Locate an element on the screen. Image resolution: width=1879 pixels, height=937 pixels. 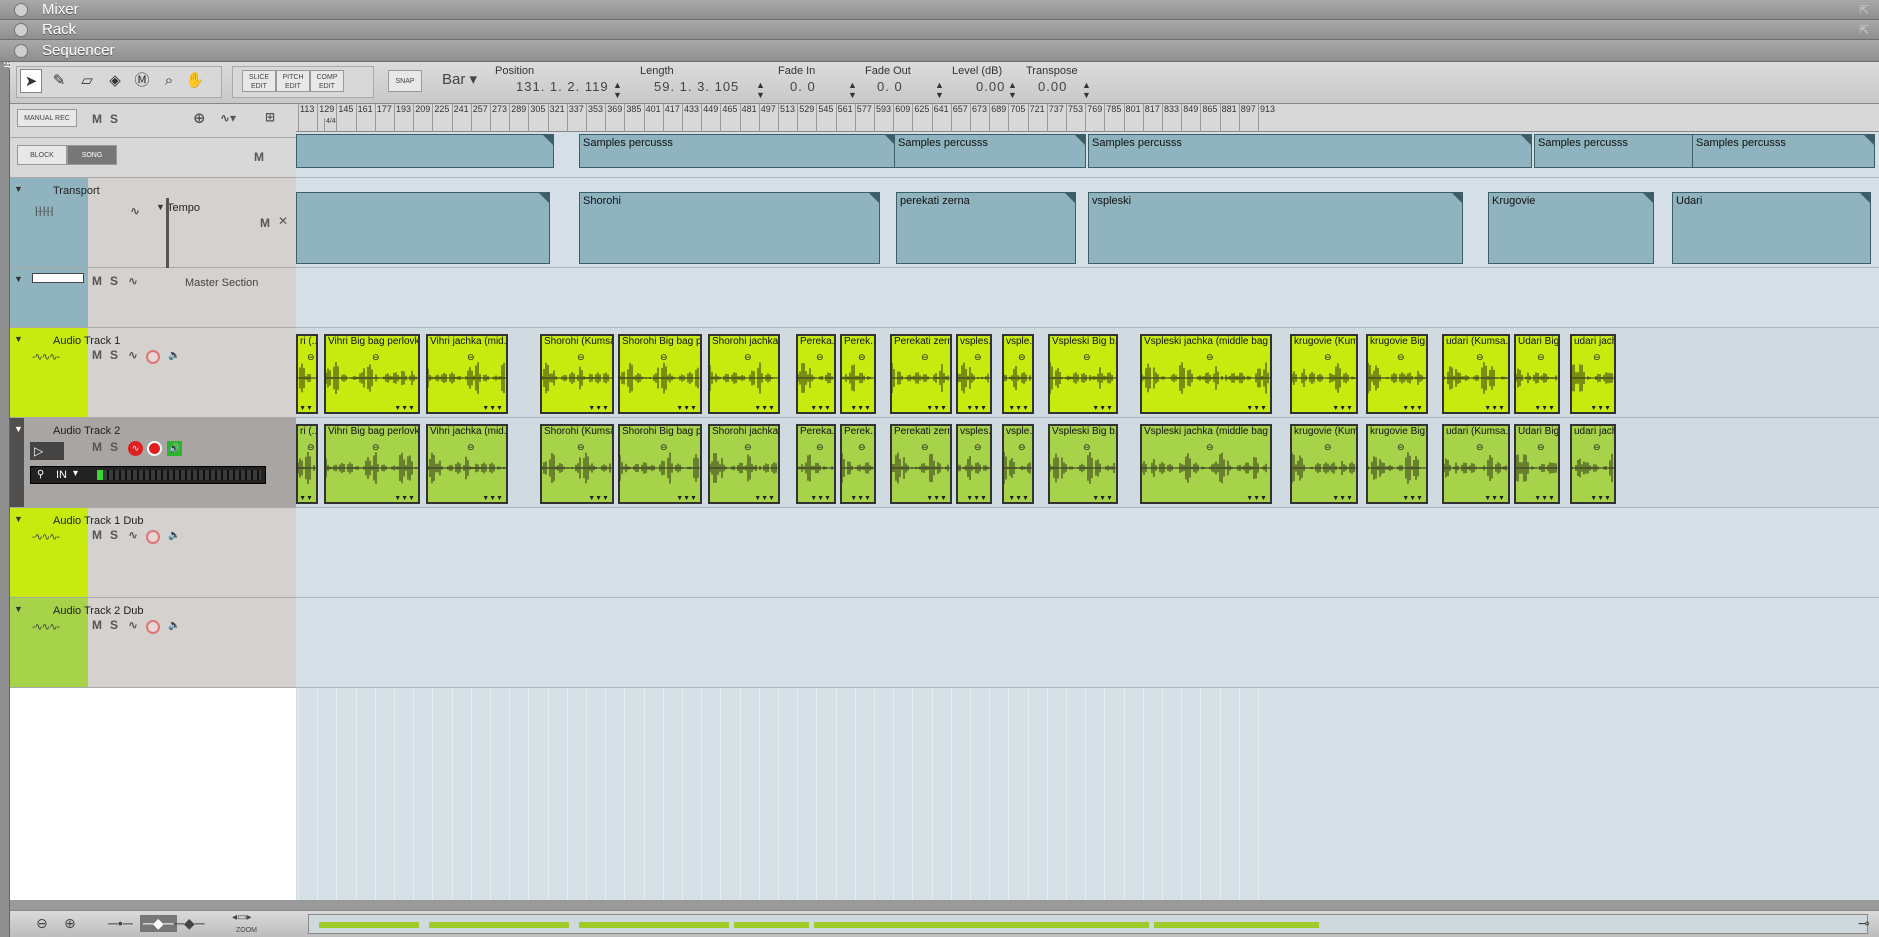
audio-clip: vsple...⊖▼▼▼ is located at coordinates (1018, 374).